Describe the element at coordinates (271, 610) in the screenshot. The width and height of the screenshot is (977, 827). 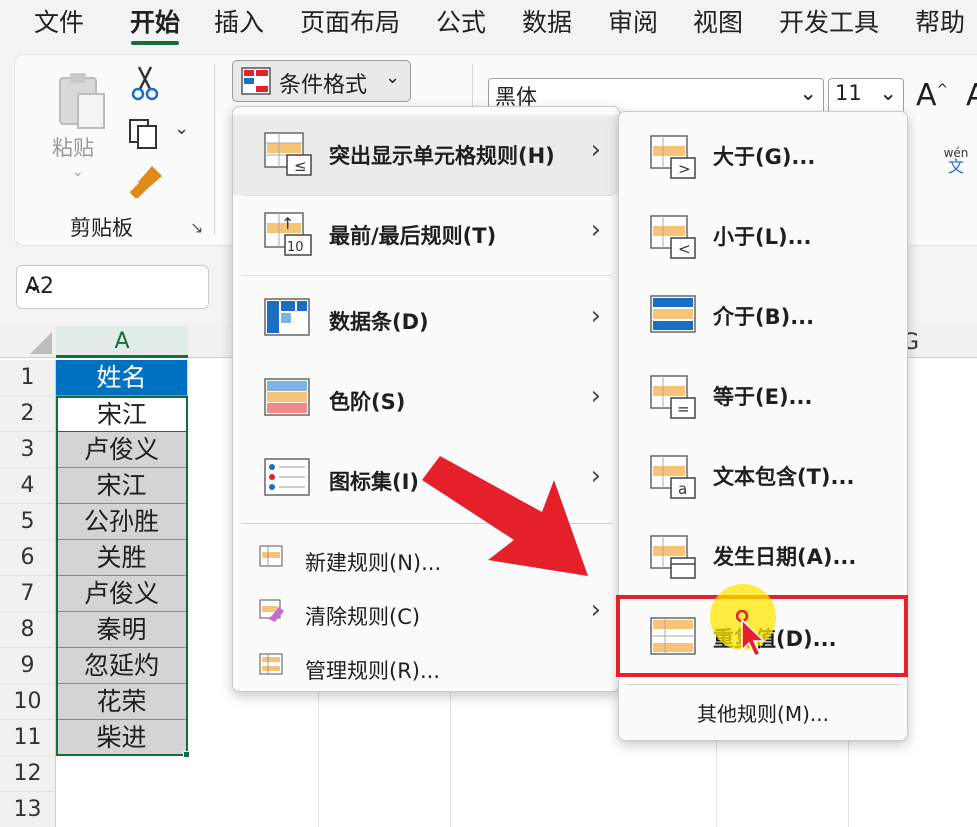
I see `clear-rules-icon` at that location.